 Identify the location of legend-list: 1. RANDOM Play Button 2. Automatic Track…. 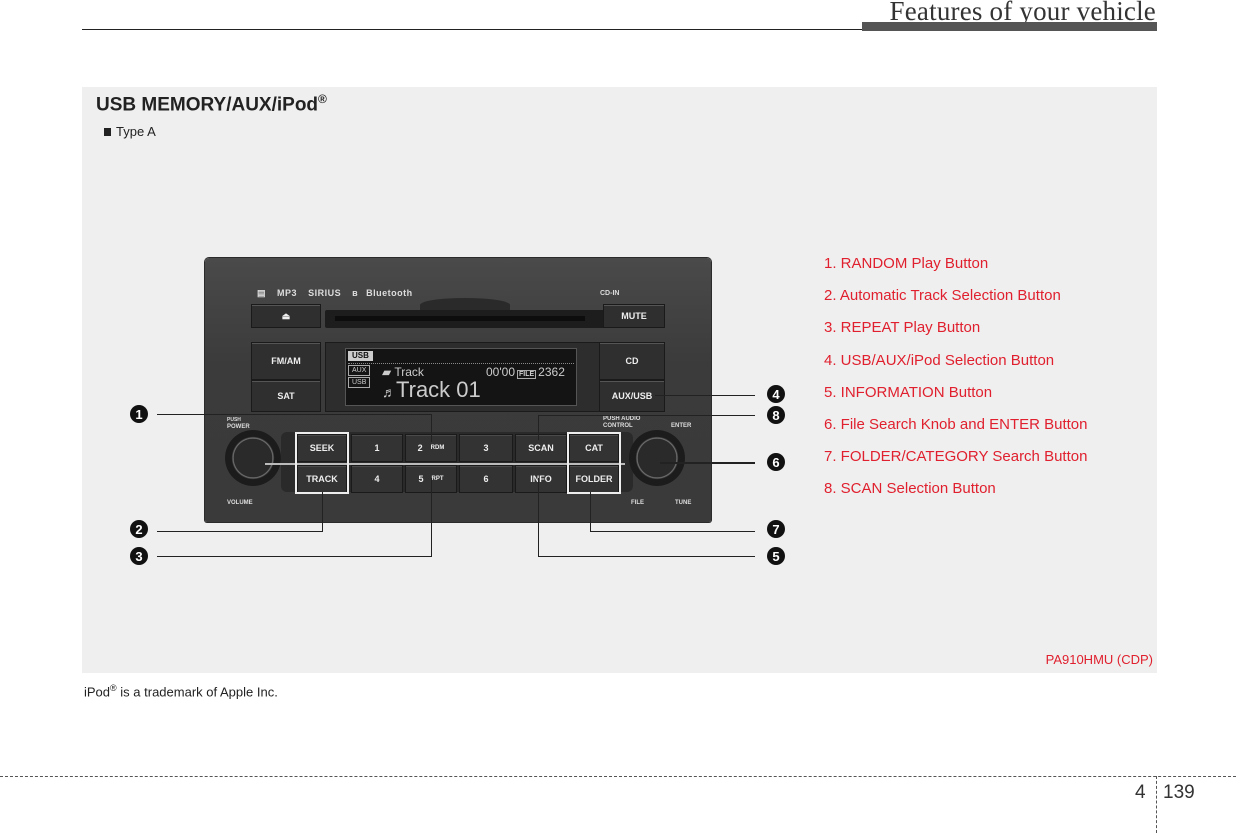
(955, 383).